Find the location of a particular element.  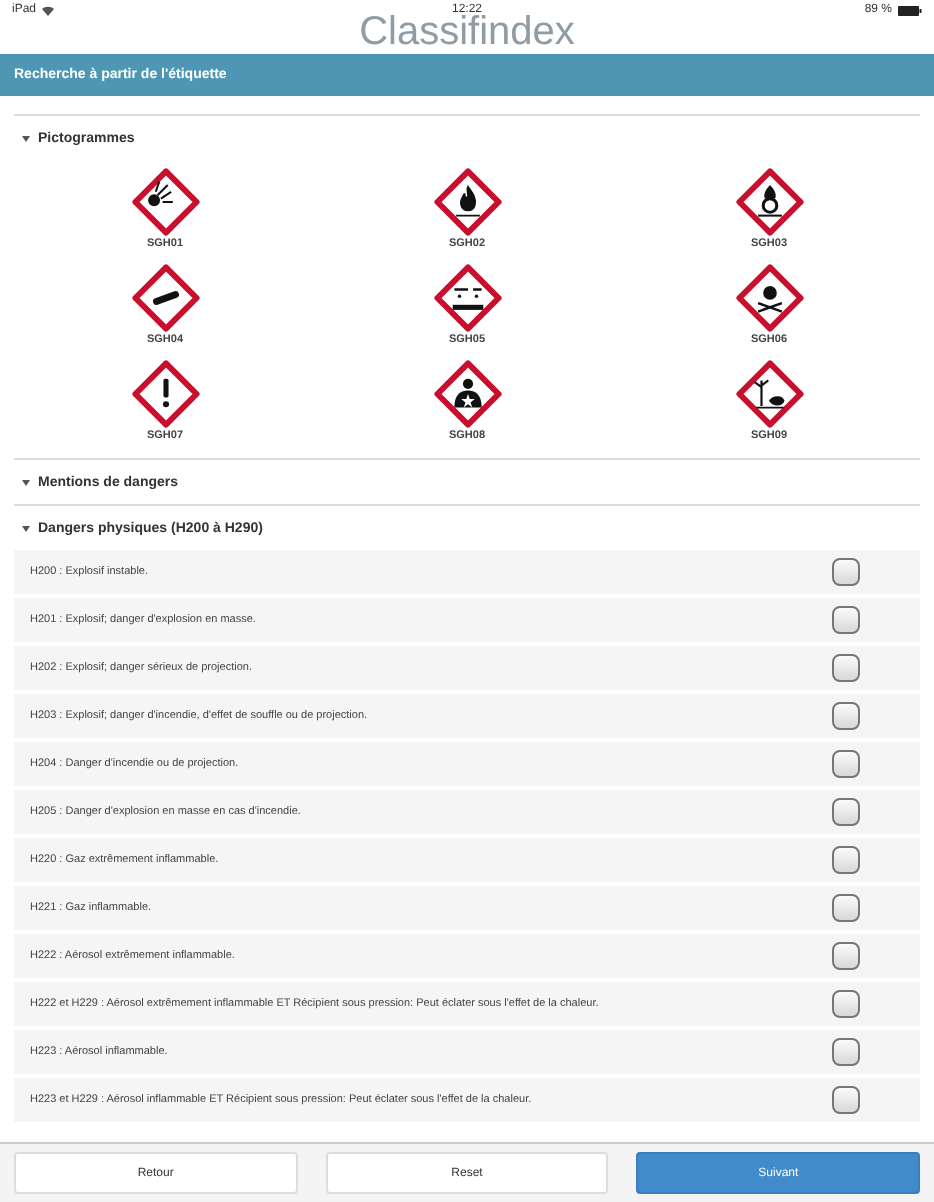

flame-over-circle-pictogram-icon is located at coordinates (769, 202).